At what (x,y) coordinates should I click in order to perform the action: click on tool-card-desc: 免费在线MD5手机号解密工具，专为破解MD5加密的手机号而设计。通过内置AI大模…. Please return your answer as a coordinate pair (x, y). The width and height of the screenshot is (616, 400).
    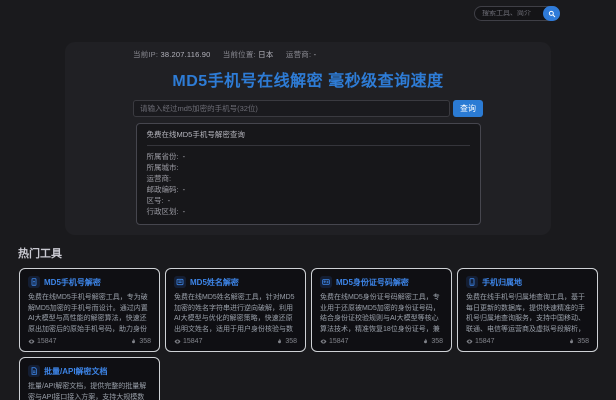
    Looking at the image, I should click on (88, 313).